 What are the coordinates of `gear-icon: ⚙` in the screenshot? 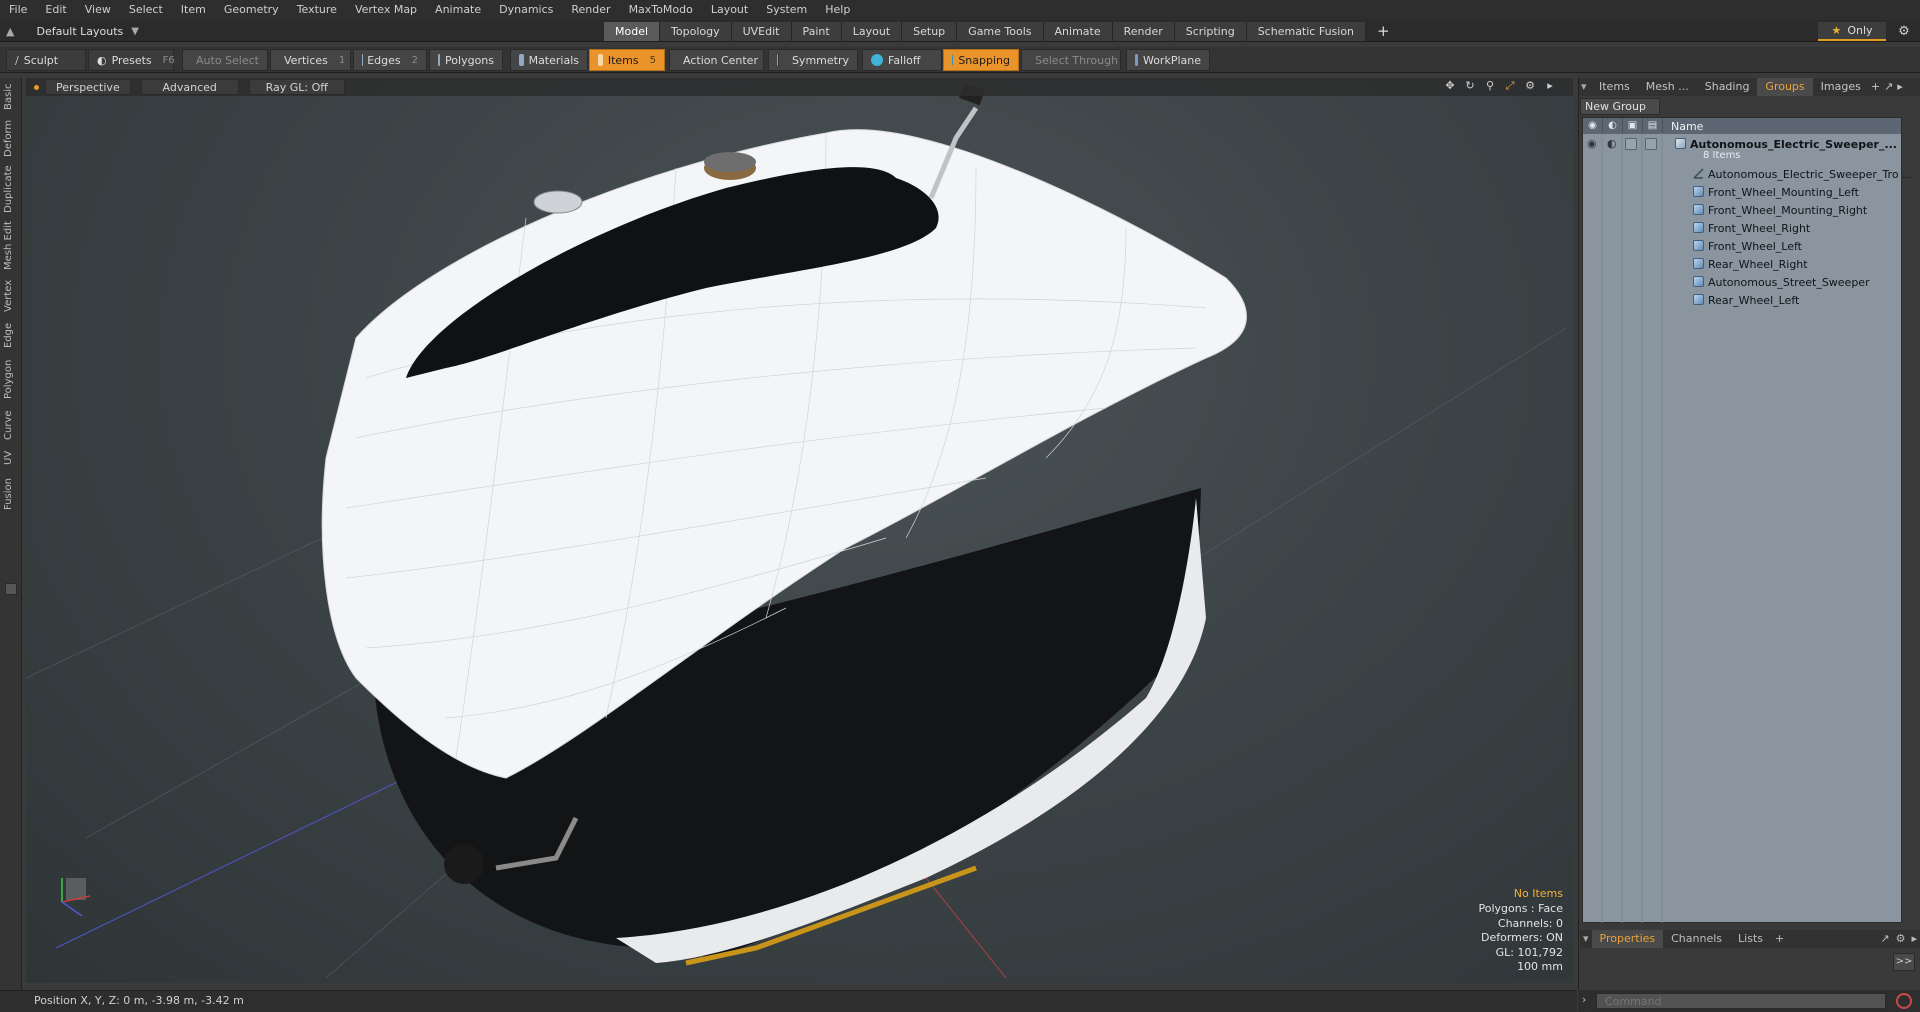 It's located at (1904, 31).